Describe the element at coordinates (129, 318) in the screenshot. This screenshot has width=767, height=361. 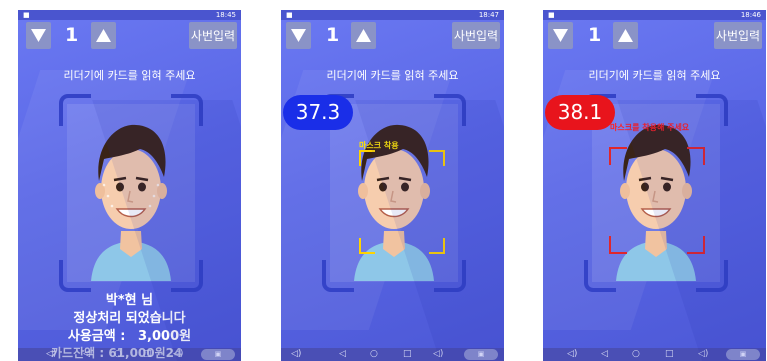
I see `success-message: 정상처리 되었습니다` at that location.